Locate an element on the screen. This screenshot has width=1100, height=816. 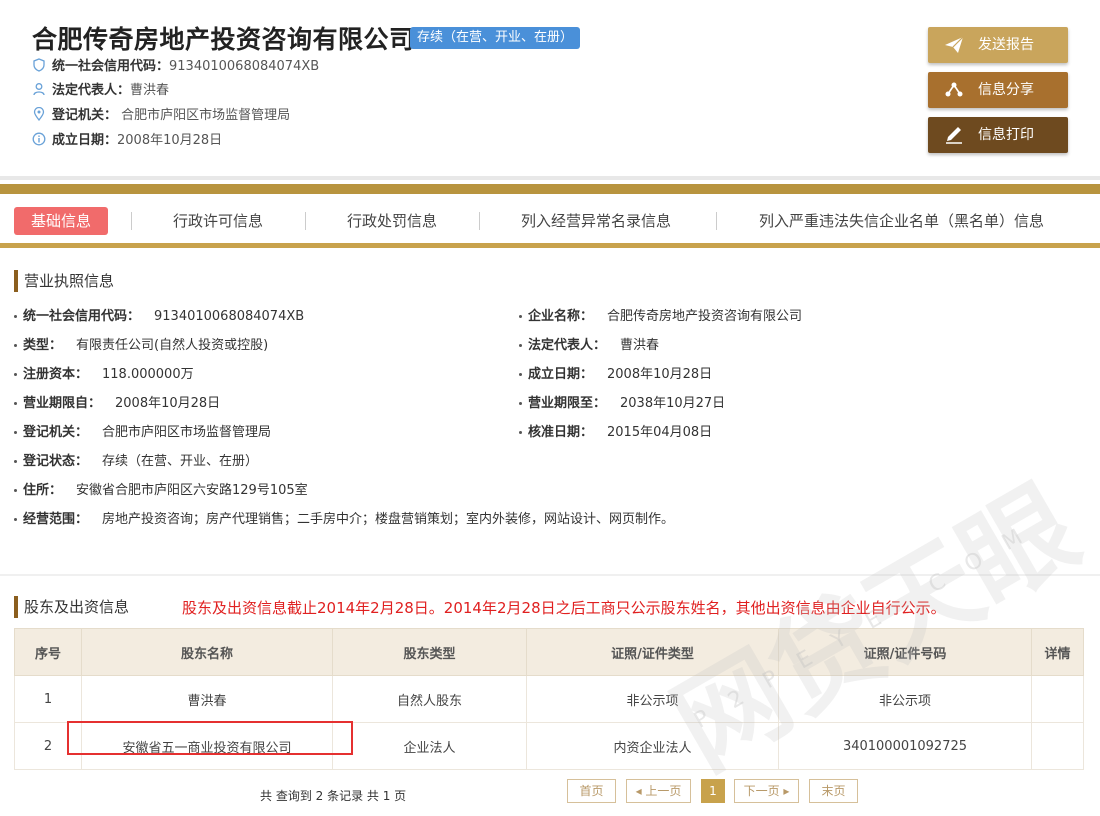
cell-name: 曹洪春 is located at coordinates (207, 699).